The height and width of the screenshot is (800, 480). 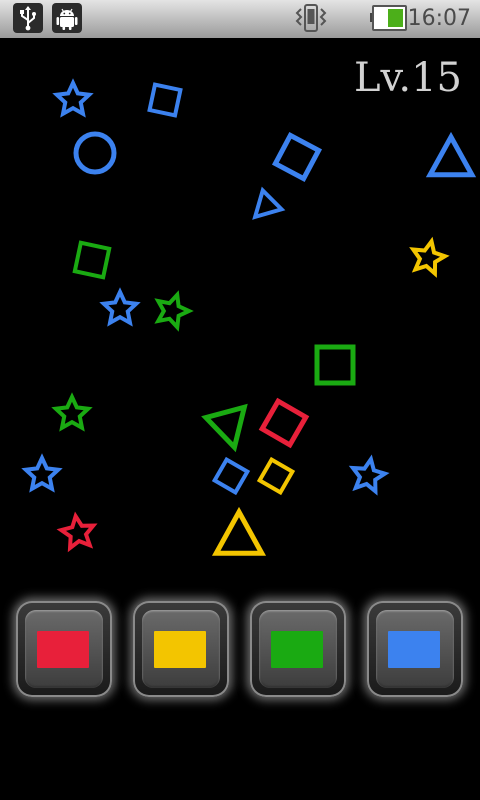 I want to click on shape-star-yellow, so click(x=429, y=257).